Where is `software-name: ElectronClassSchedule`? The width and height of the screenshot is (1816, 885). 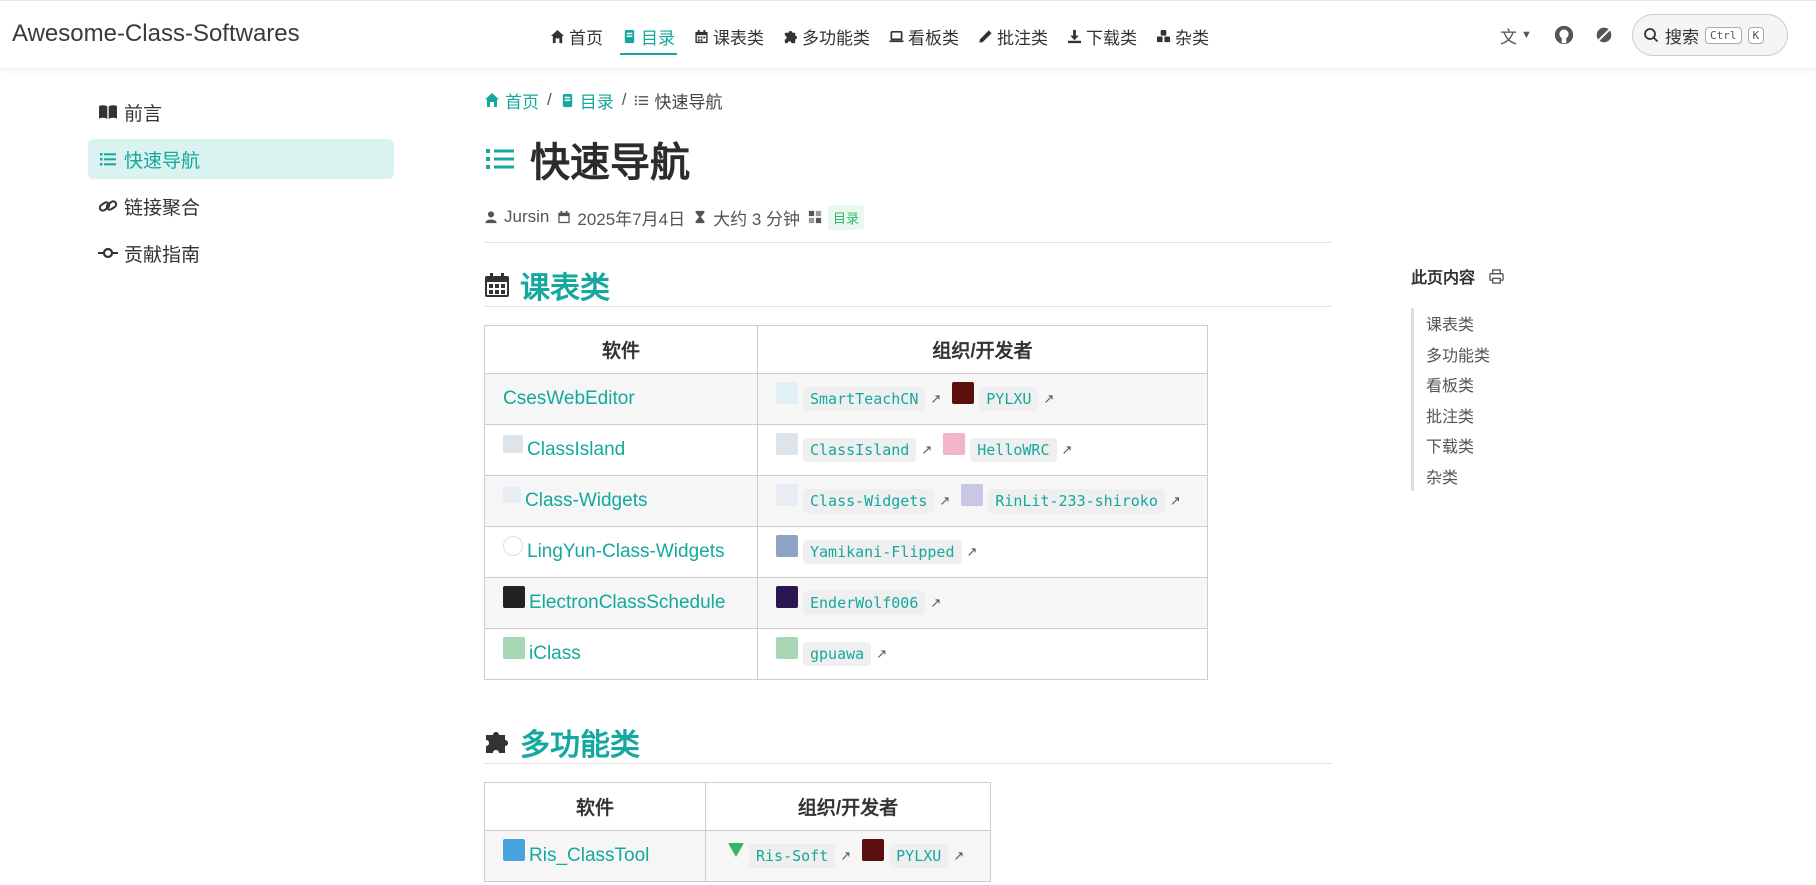 software-name: ElectronClassSchedule is located at coordinates (627, 602).